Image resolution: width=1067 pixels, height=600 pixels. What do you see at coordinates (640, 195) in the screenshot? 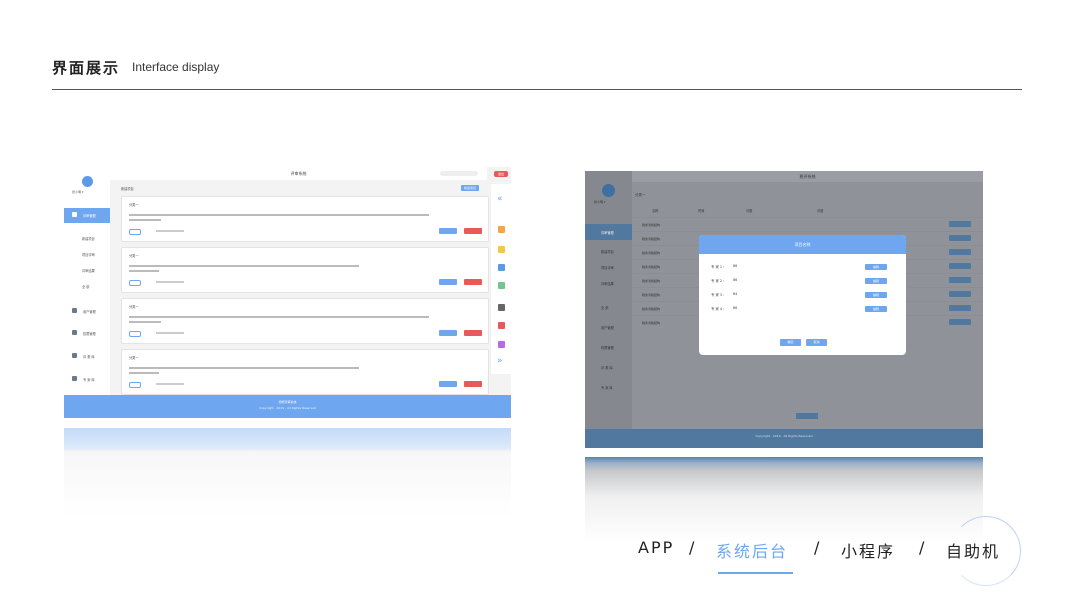
I see `section-title: 分类一` at bounding box center [640, 195].